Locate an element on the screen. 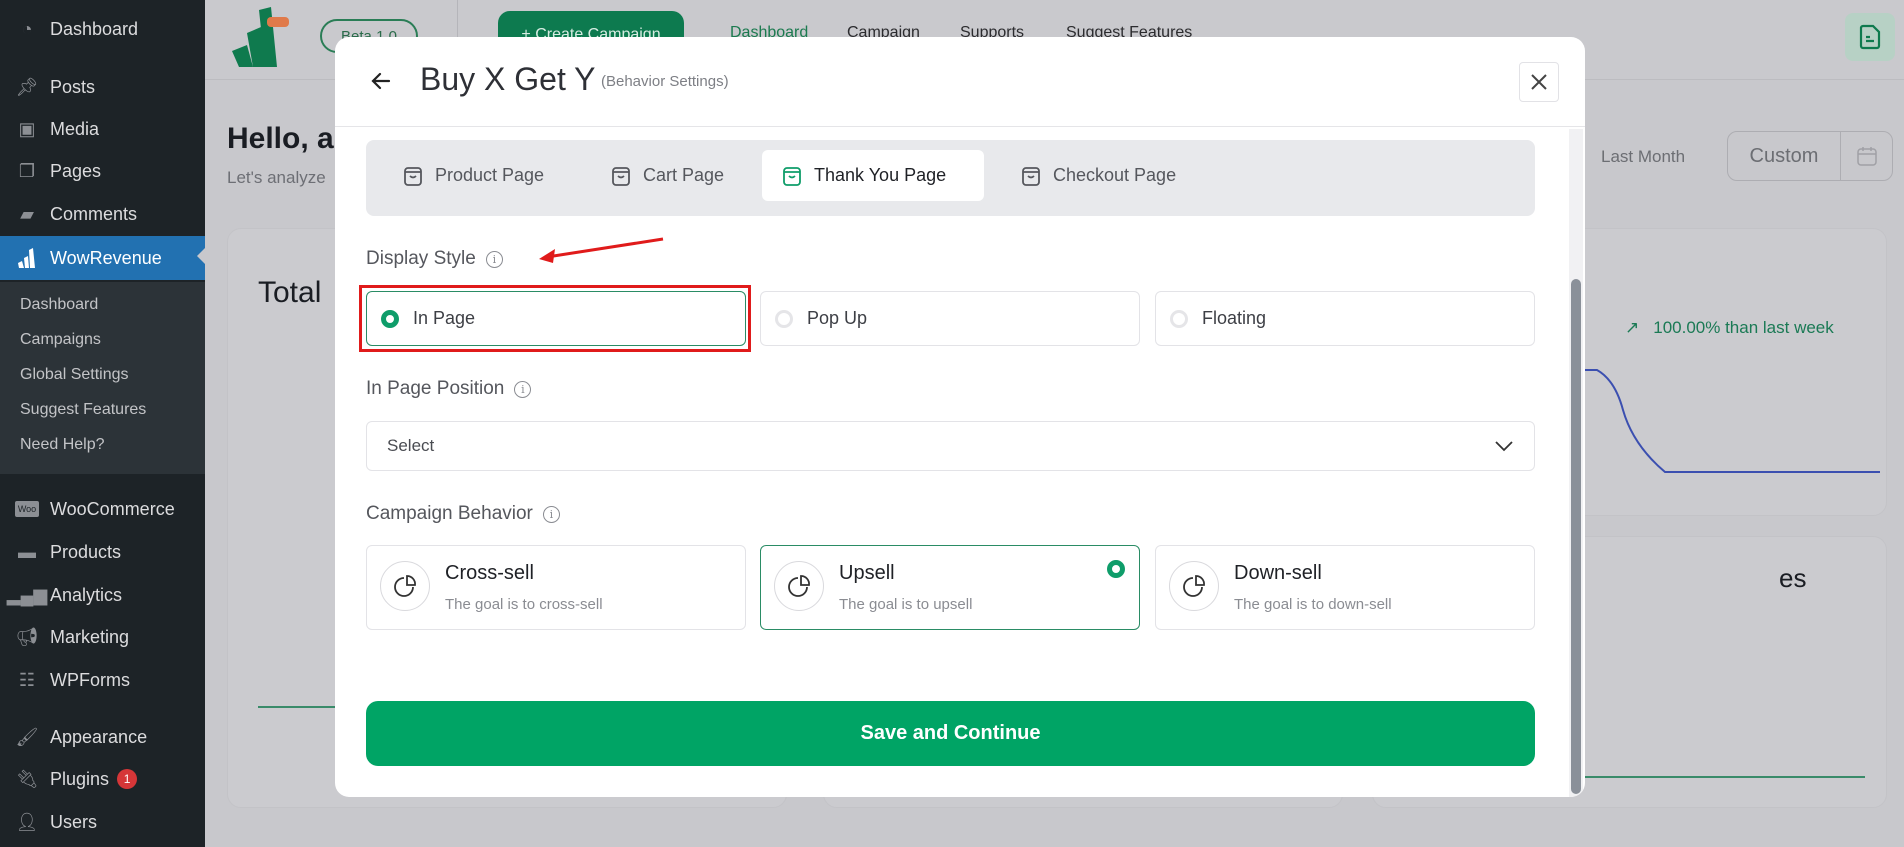  in-page-position-select: Select is located at coordinates (950, 446).